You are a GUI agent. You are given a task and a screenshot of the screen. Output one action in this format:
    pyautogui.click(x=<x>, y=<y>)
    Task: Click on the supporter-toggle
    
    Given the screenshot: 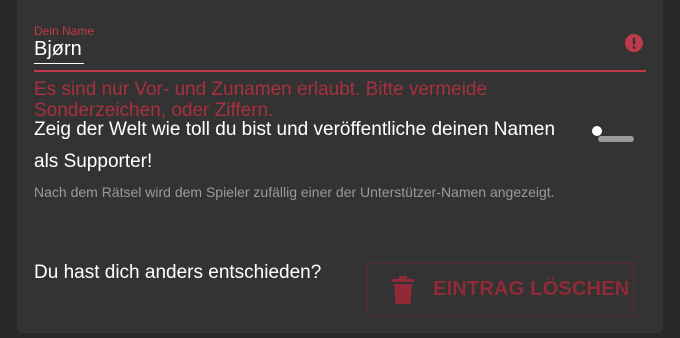 What is the action you would take?
    pyautogui.click(x=613, y=134)
    